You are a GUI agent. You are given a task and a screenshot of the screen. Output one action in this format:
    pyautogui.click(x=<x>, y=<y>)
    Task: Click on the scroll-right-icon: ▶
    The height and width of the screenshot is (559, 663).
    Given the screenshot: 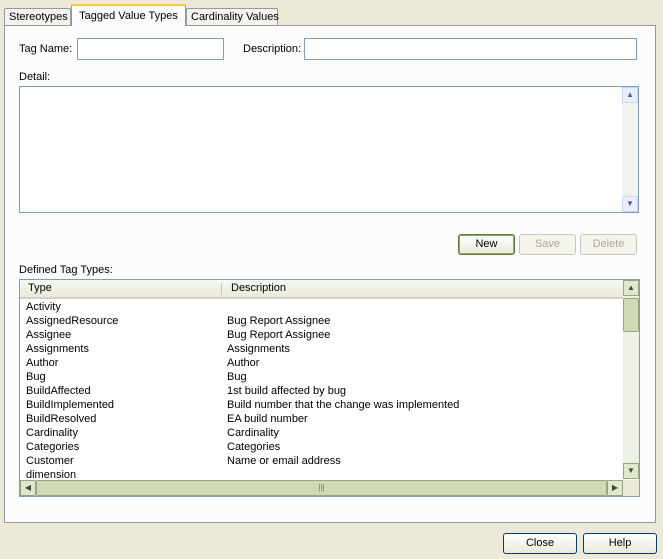 What is the action you would take?
    pyautogui.click(x=615, y=488)
    